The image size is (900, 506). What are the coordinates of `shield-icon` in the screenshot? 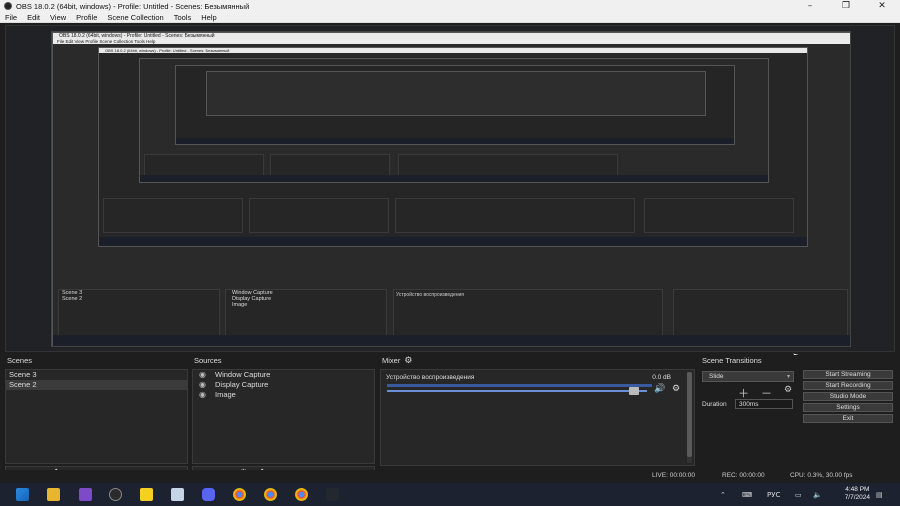 It's located at (332, 494).